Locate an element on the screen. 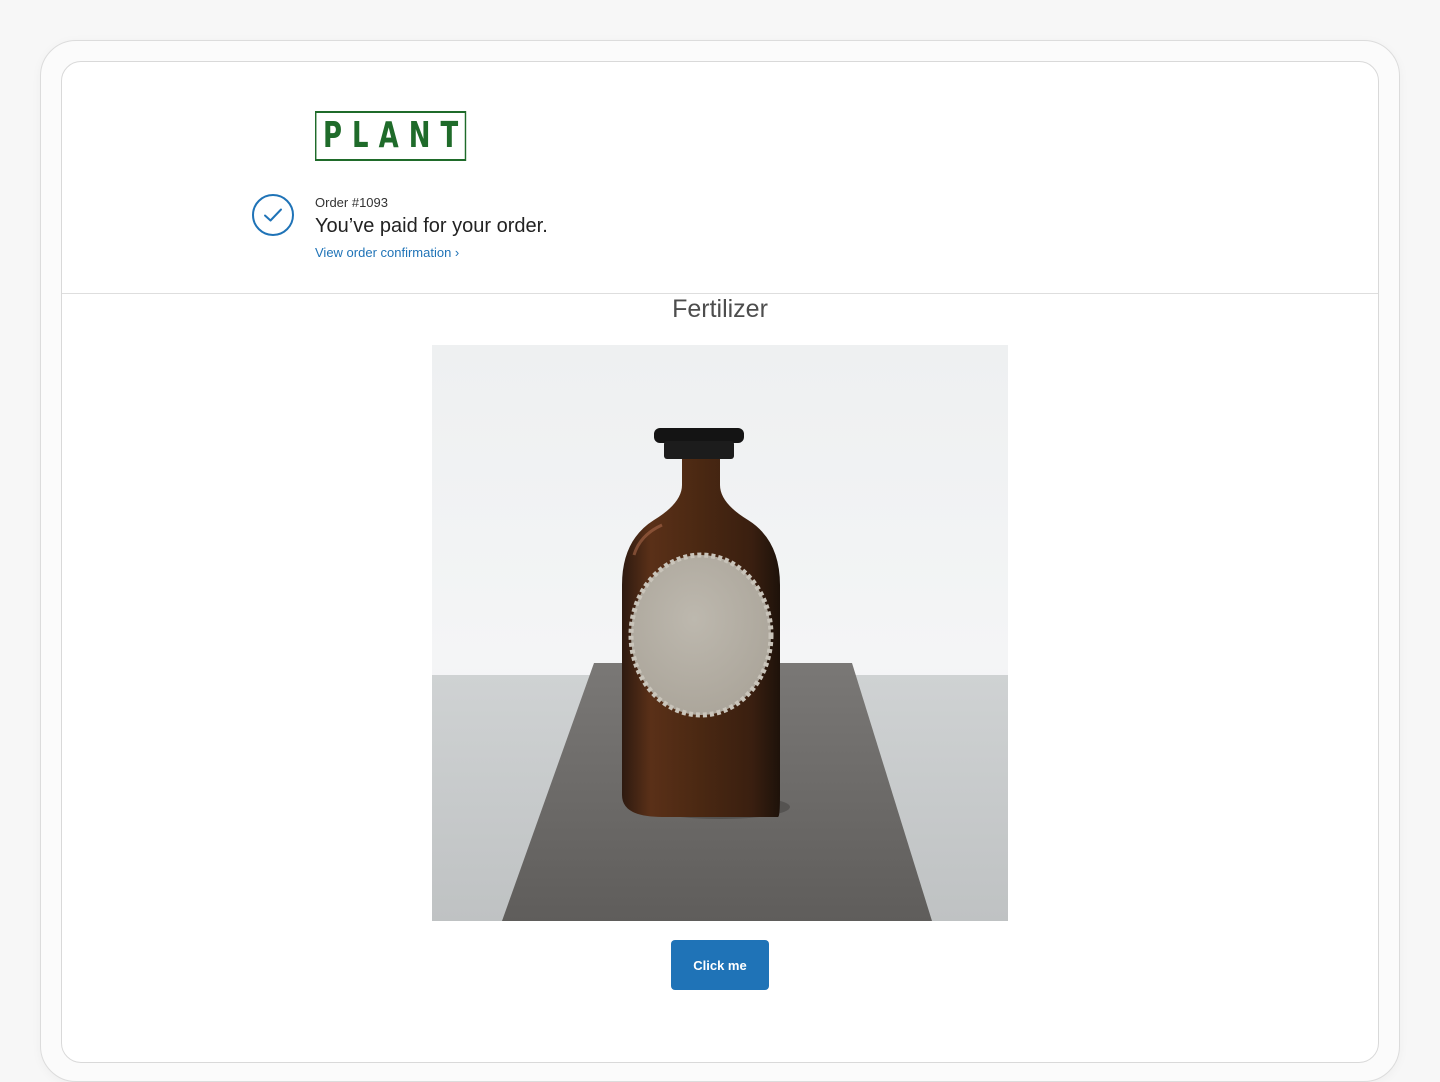 This screenshot has height=1082, width=1440. checkmark-icon is located at coordinates (273, 215).